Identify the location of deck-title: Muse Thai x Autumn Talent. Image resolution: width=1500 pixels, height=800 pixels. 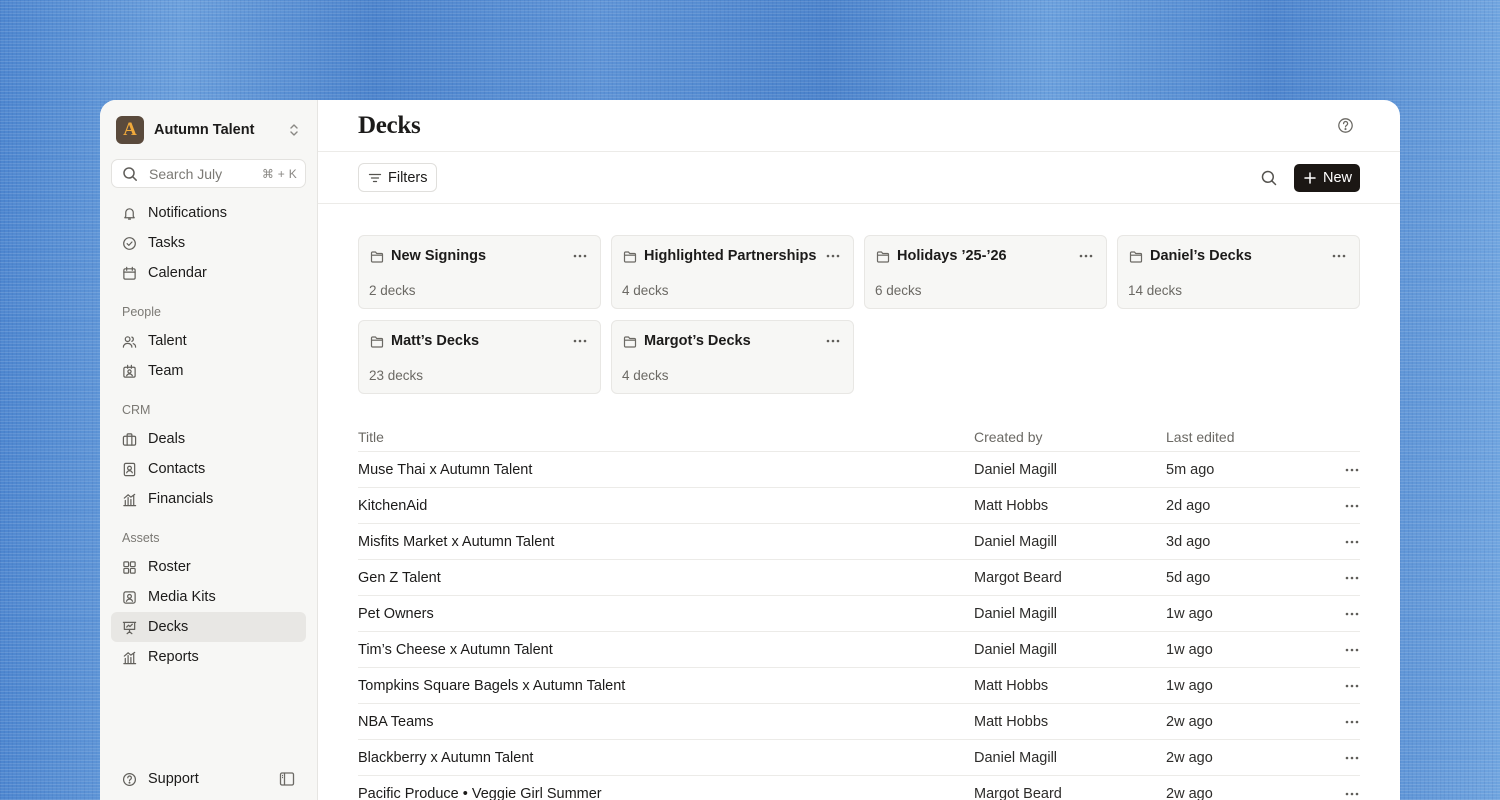
(445, 469).